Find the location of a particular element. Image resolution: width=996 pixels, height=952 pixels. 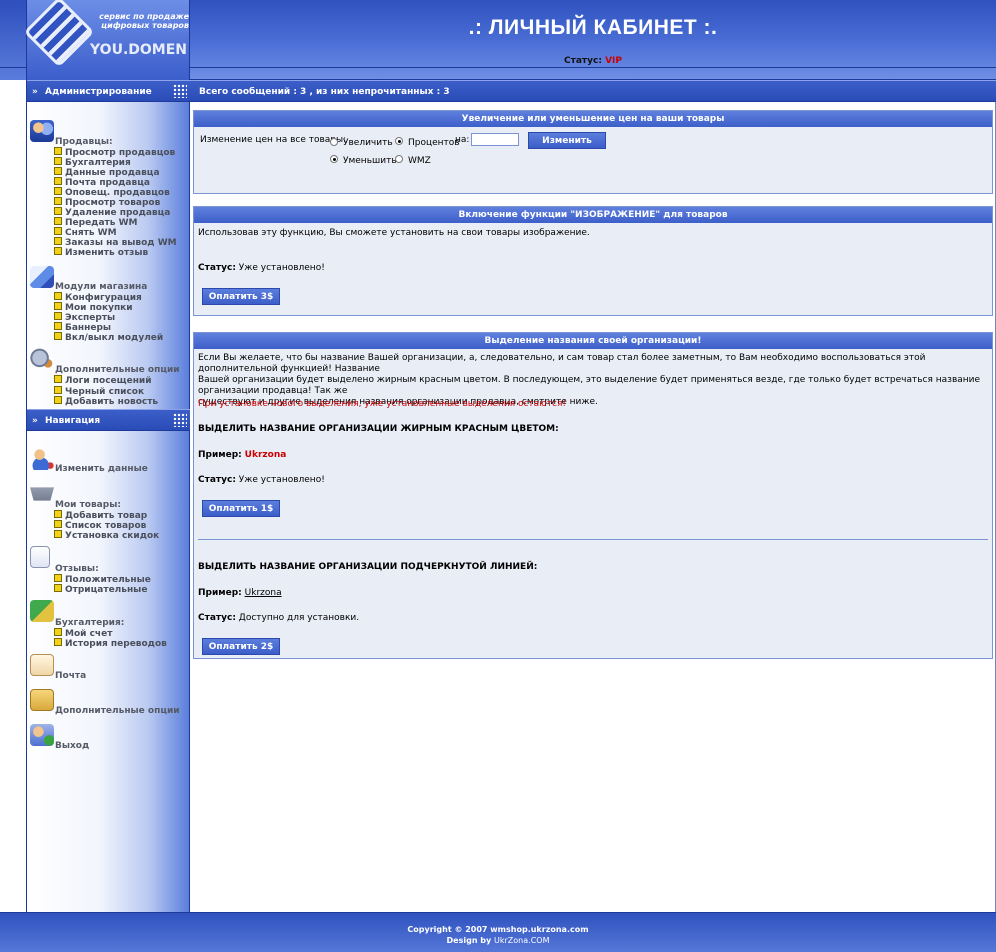

logo-tagline: сервис по продаже цифровых товаров is located at coordinates (138, 21).